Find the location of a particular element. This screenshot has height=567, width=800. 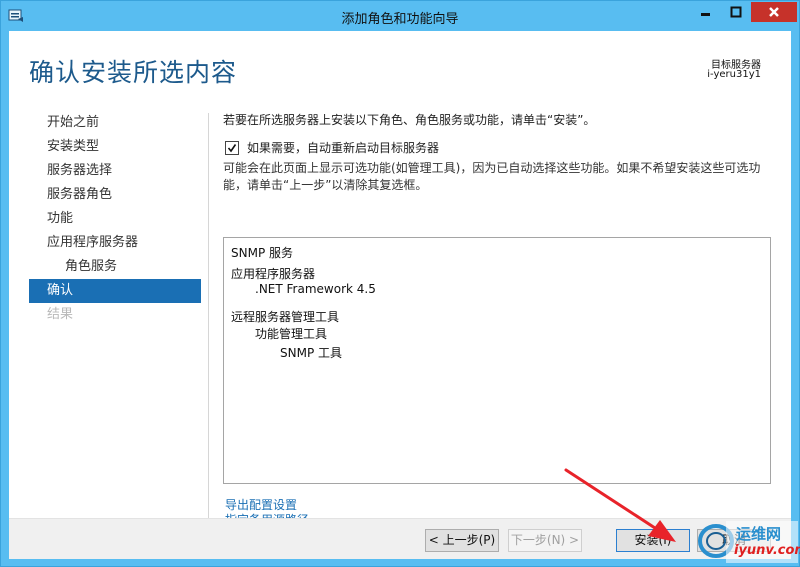

maximize-icon is located at coordinates (736, 12).